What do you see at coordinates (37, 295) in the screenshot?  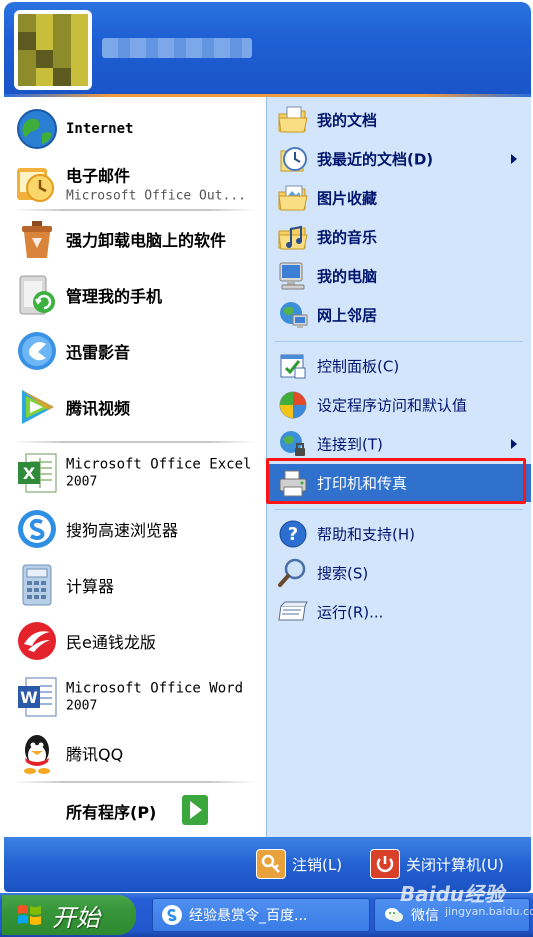 I see `phone-manager-icon` at bounding box center [37, 295].